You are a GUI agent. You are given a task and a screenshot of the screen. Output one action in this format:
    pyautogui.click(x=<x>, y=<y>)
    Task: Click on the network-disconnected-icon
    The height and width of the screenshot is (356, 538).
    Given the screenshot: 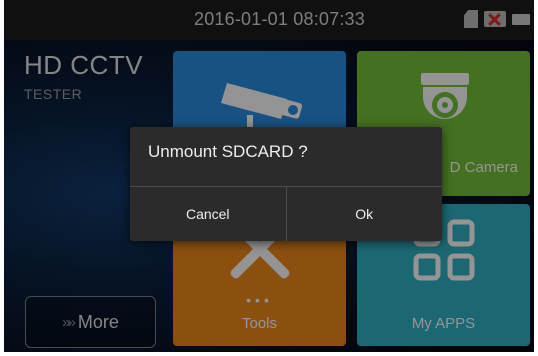 What is the action you would take?
    pyautogui.click(x=495, y=19)
    